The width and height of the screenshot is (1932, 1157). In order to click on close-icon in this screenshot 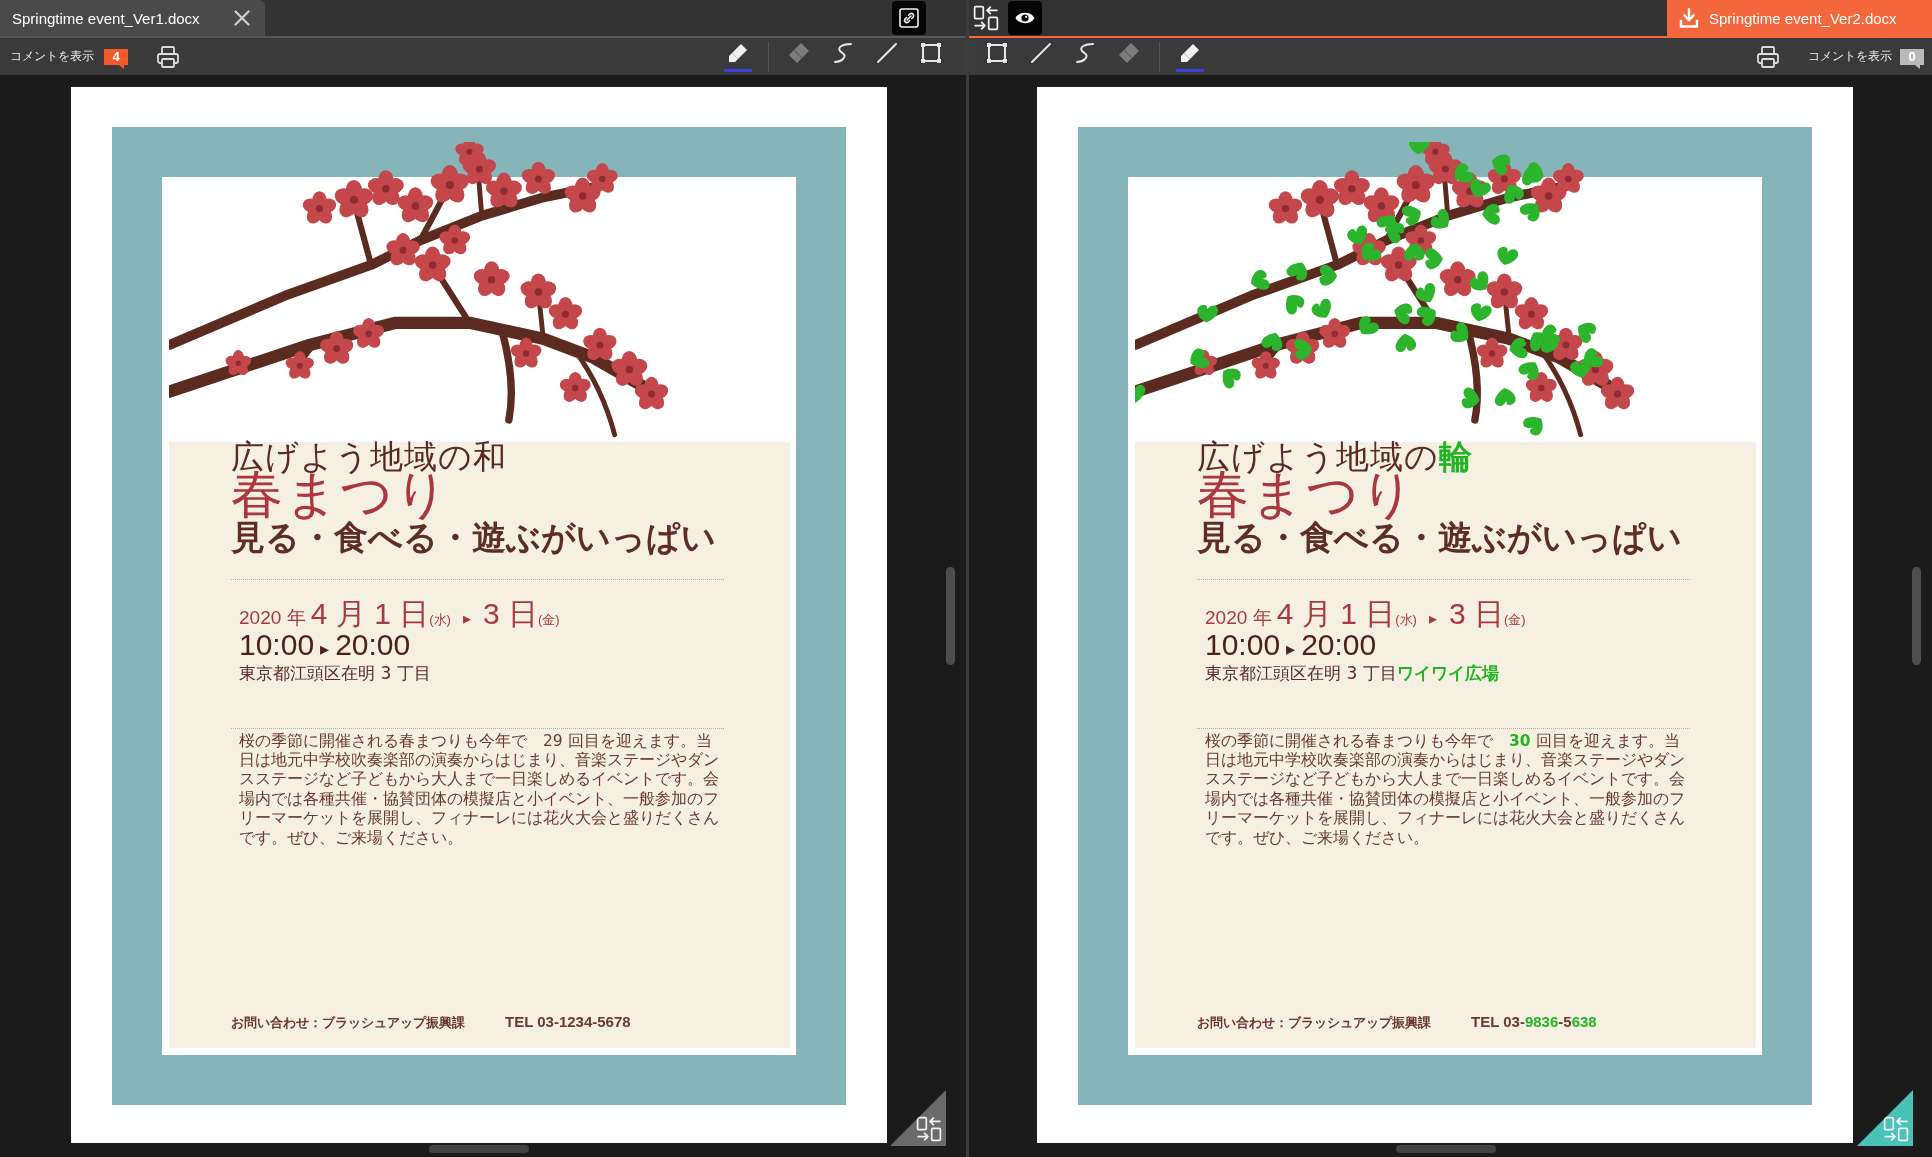, I will do `click(242, 18)`.